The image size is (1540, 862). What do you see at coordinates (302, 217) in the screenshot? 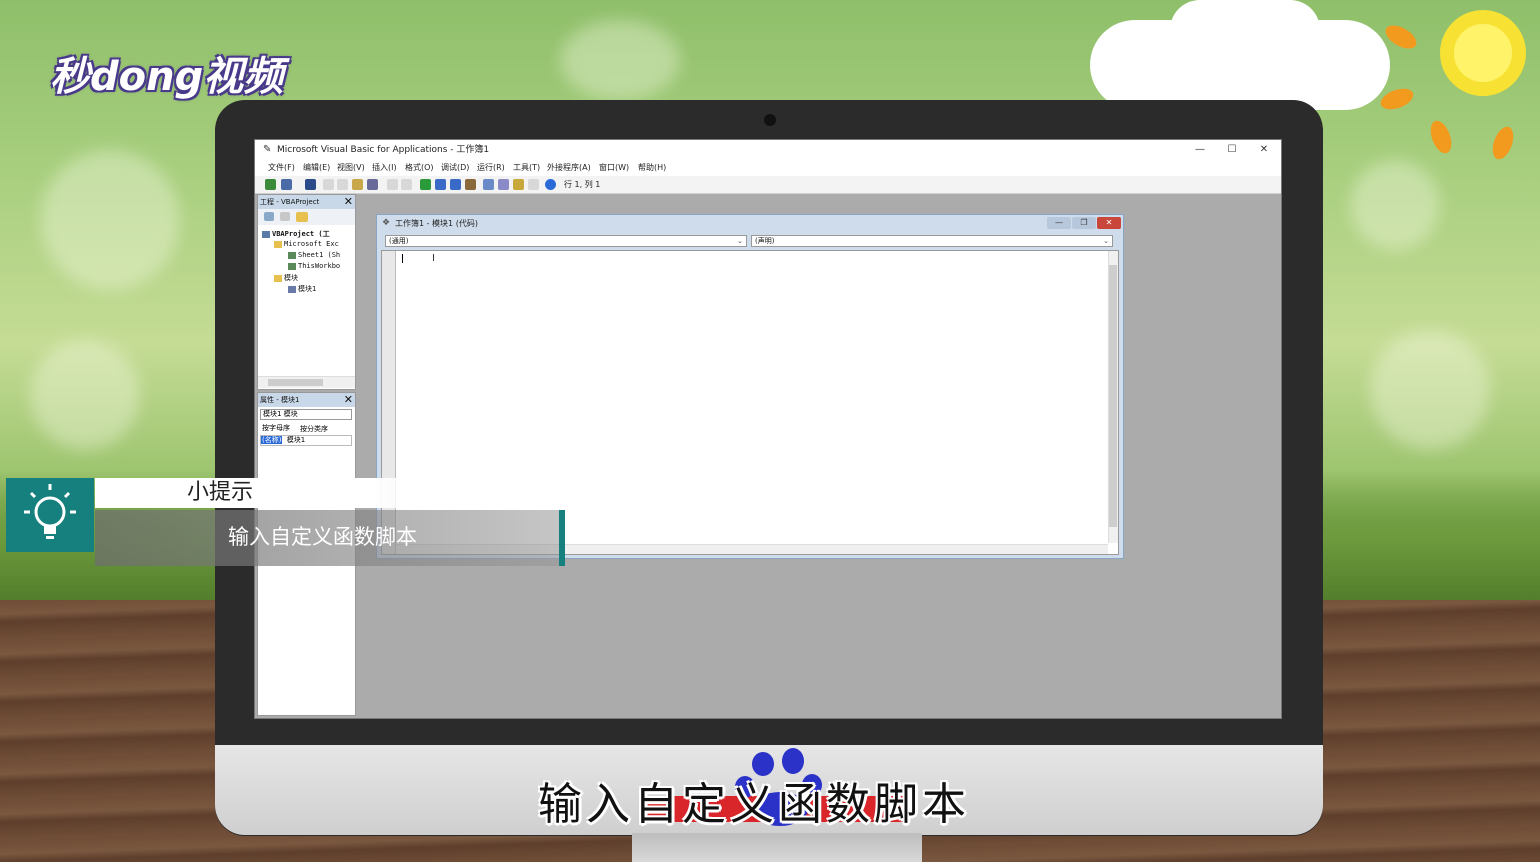
I see `toggle-folders-icon` at bounding box center [302, 217].